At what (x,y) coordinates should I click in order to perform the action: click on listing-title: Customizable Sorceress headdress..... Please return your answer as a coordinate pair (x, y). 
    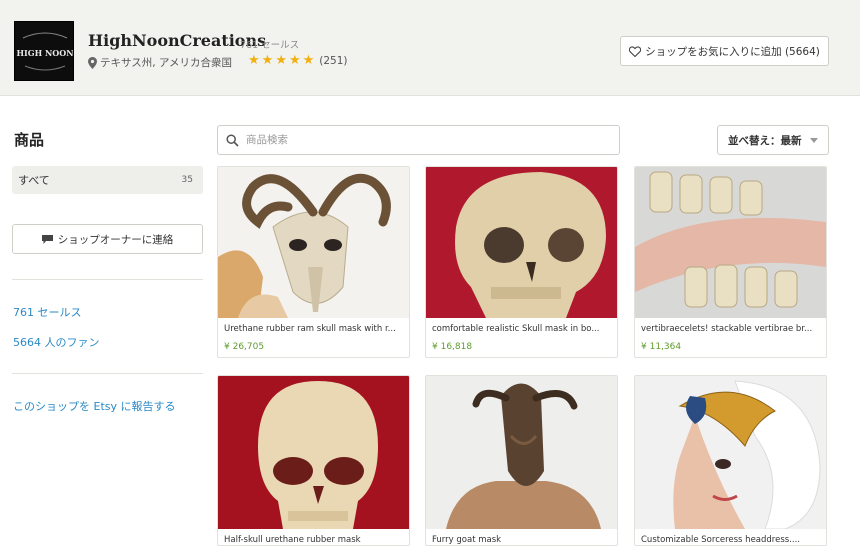
    Looking at the image, I should click on (732, 540).